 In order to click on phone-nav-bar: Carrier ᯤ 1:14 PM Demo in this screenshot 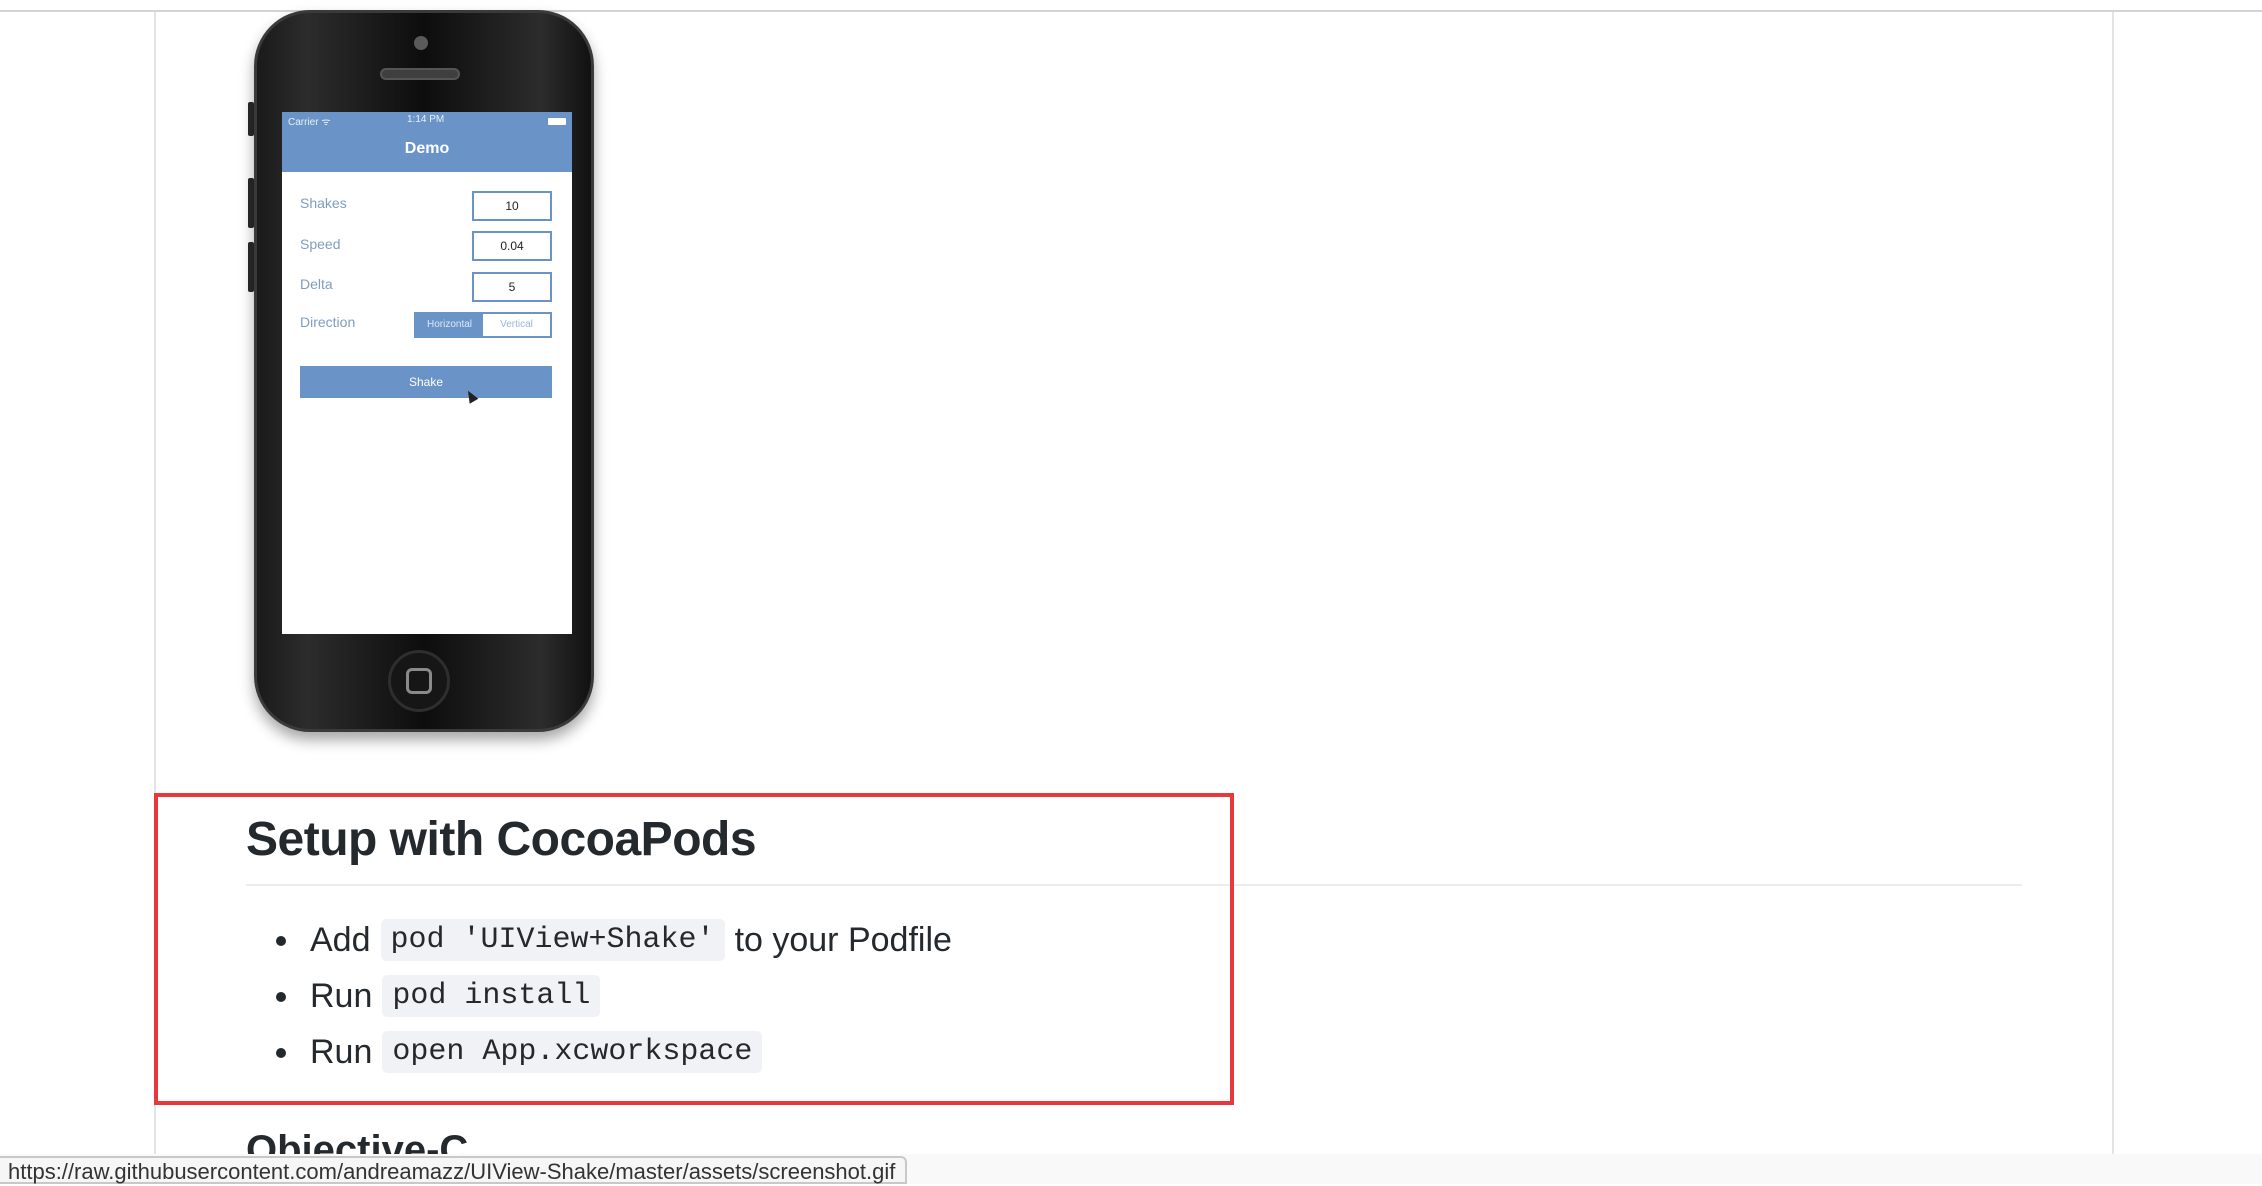, I will do `click(427, 142)`.